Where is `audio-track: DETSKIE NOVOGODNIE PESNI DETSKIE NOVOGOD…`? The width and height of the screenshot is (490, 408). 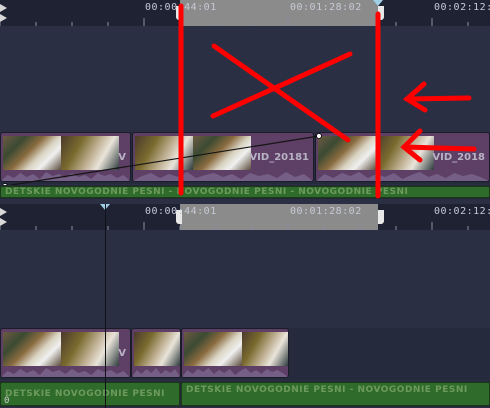
audio-track: DETSKIE NOVOGODNIE PESNI DETSKIE NOVOGOD… is located at coordinates (245, 394).